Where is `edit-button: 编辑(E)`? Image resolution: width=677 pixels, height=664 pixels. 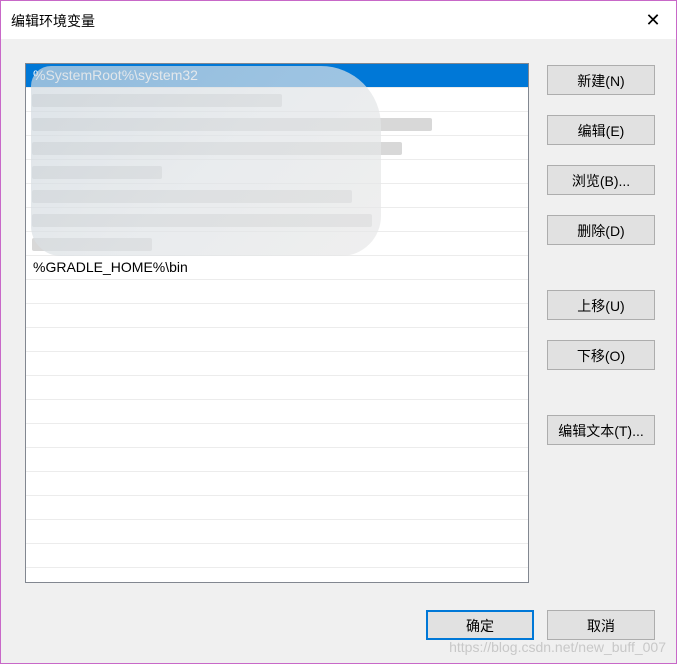 edit-button: 编辑(E) is located at coordinates (601, 130).